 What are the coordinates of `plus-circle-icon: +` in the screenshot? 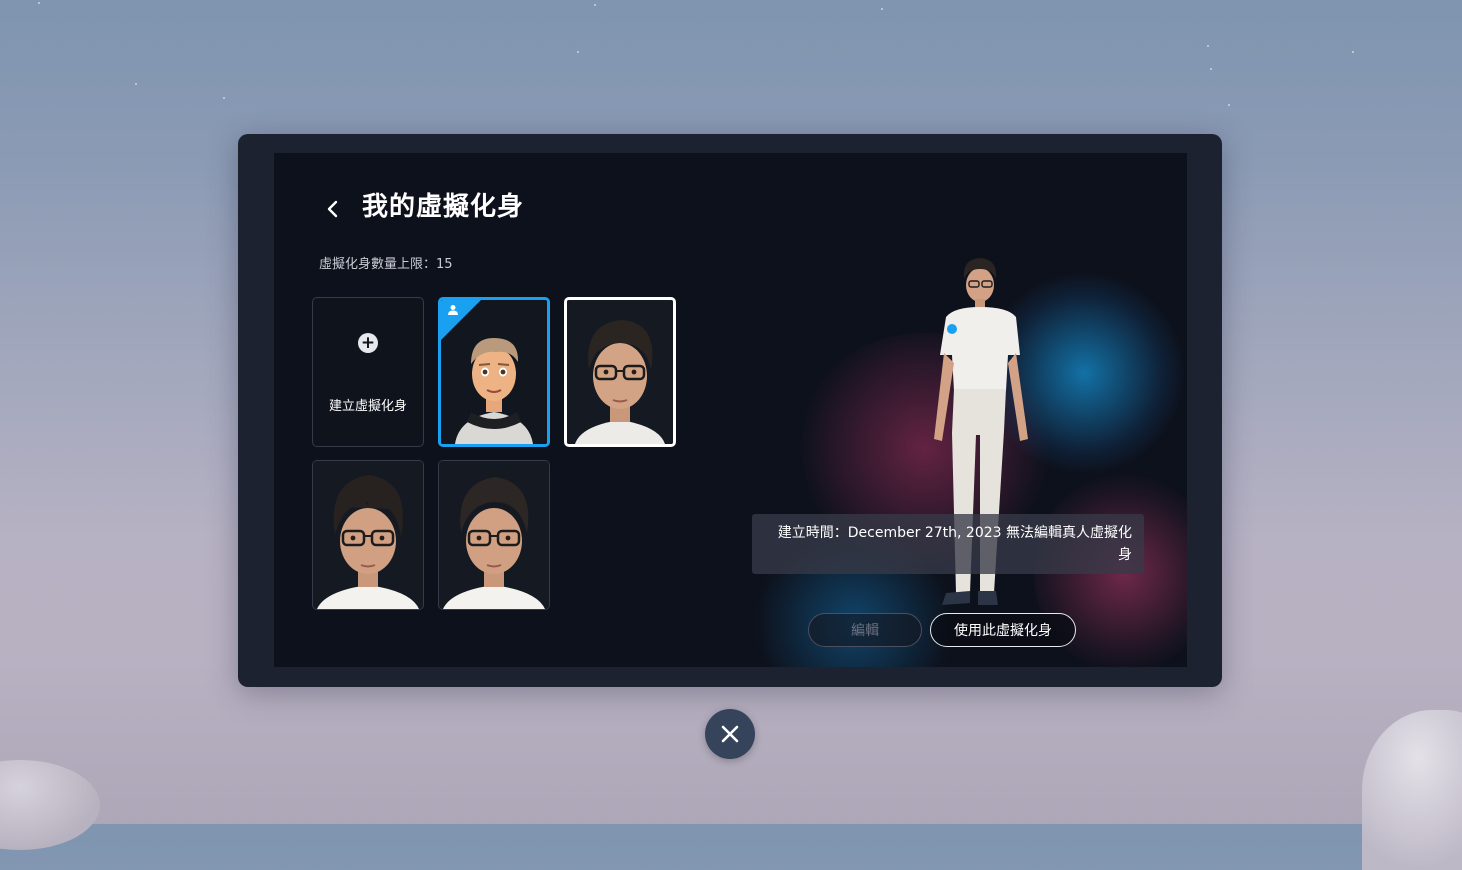 It's located at (368, 343).